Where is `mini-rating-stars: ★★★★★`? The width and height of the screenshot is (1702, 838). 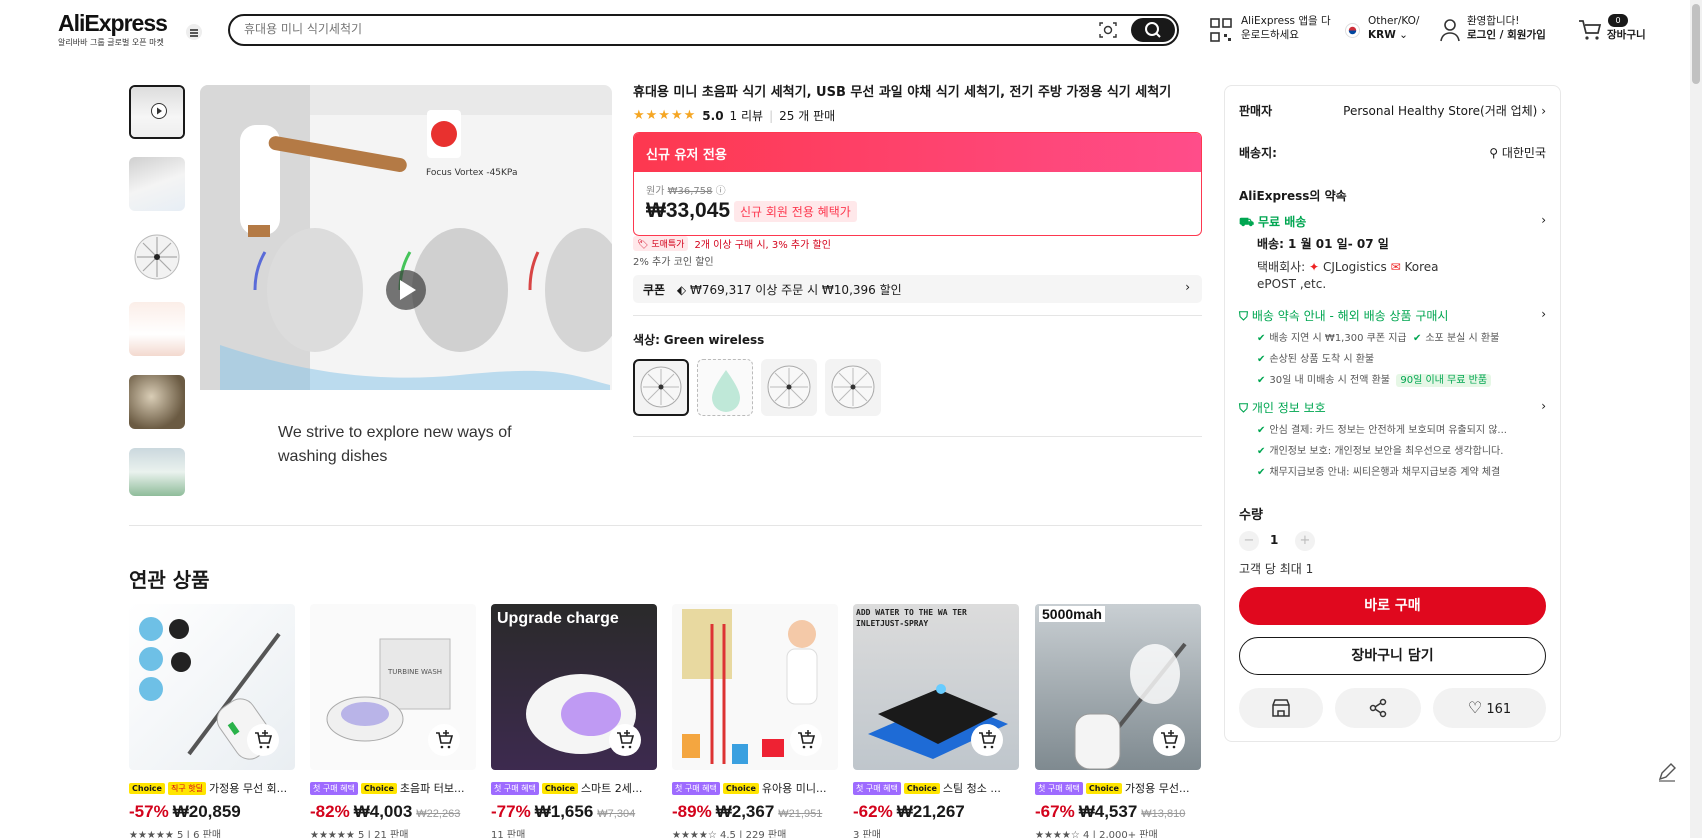
mini-rating-stars: ★★★★★ is located at coordinates (332, 834).